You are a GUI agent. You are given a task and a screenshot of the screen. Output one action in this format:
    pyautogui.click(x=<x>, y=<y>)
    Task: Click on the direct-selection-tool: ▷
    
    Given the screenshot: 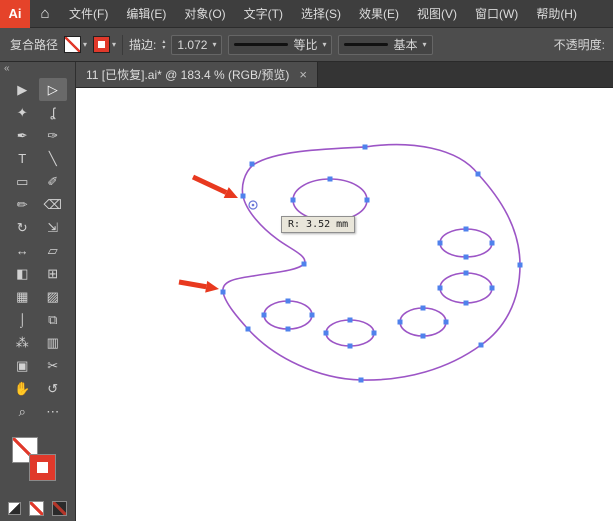 What is the action you would take?
    pyautogui.click(x=52, y=89)
    